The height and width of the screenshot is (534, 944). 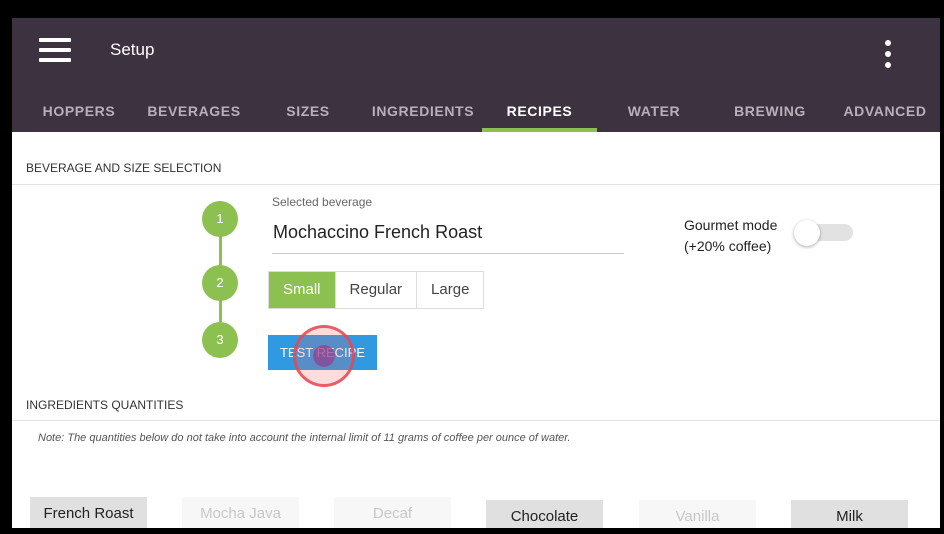 What do you see at coordinates (730, 236) in the screenshot?
I see `gourmet-mode-label: Gourmet mode (+20% coffee)` at bounding box center [730, 236].